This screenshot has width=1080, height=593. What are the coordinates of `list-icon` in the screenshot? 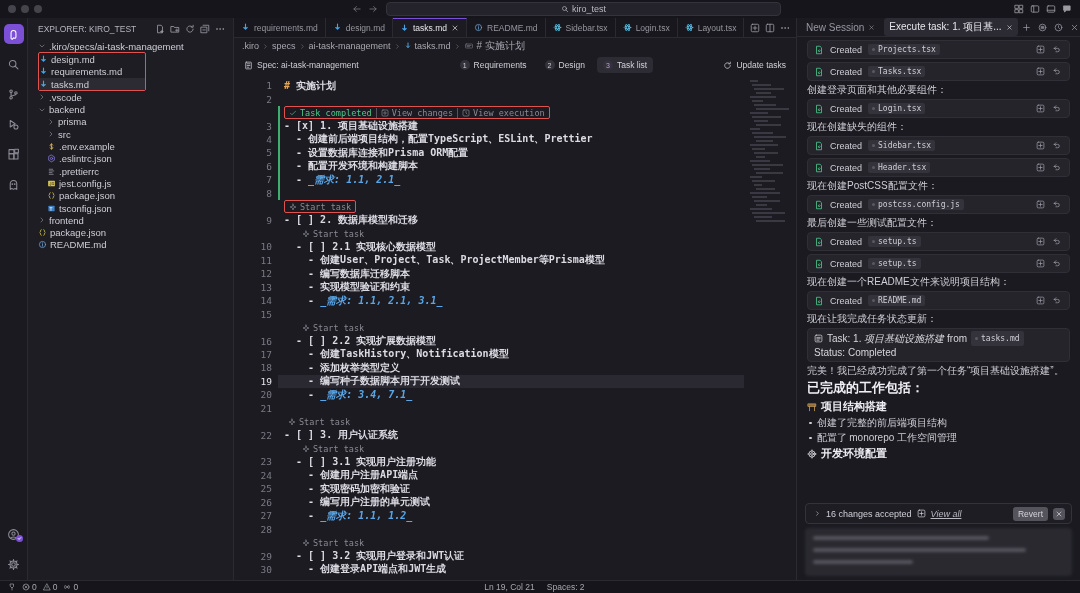 It's located at (1042, 27).